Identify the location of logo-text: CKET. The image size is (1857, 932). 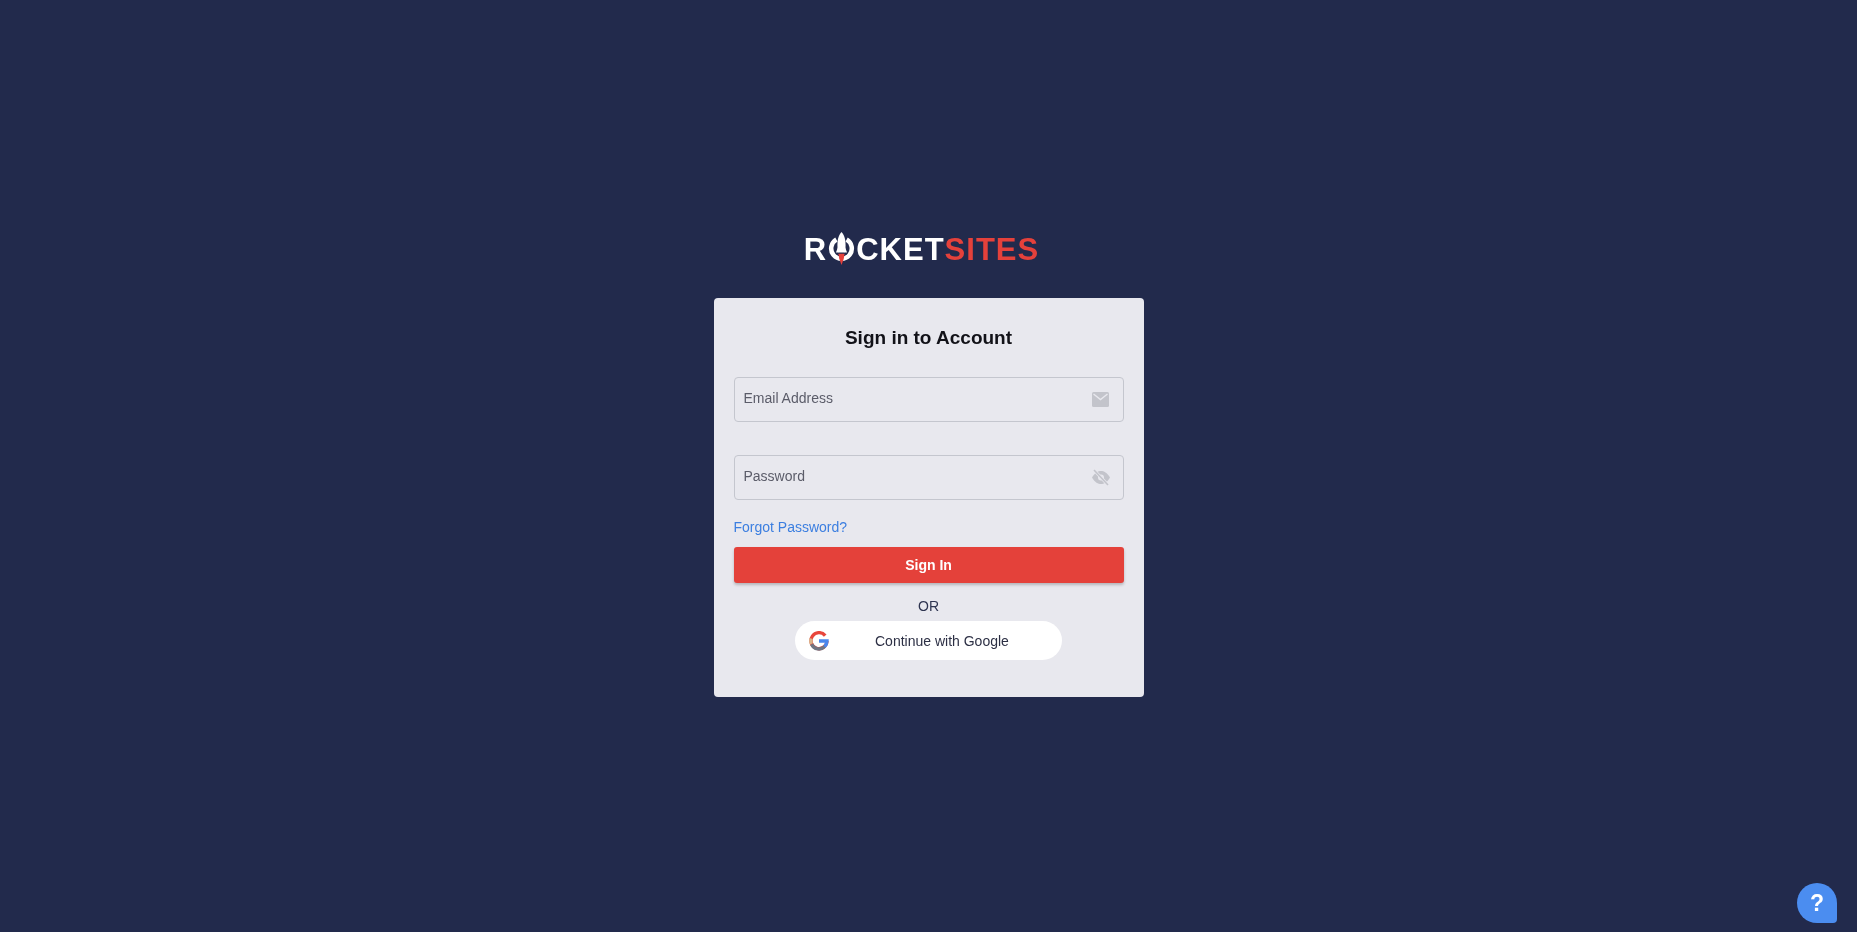
(900, 249).